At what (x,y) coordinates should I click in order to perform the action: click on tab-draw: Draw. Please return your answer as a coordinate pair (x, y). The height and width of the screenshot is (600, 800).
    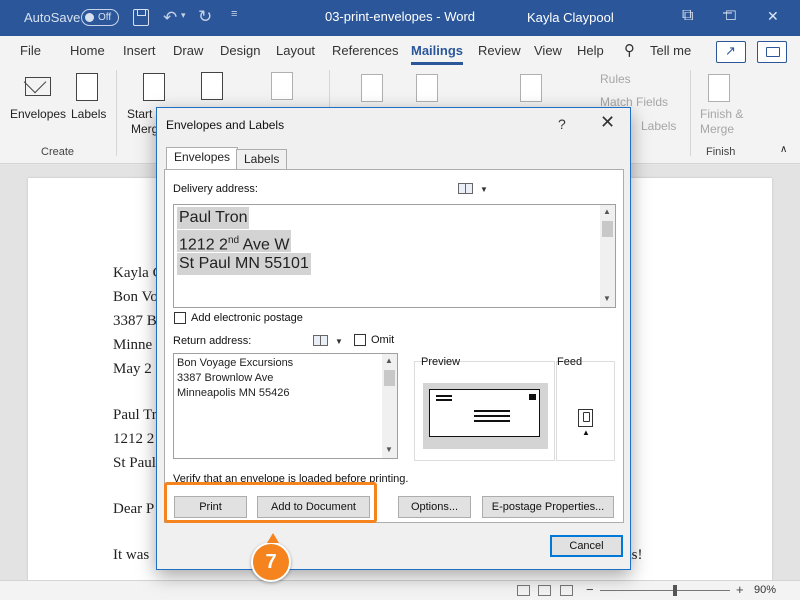
    Looking at the image, I should click on (188, 50).